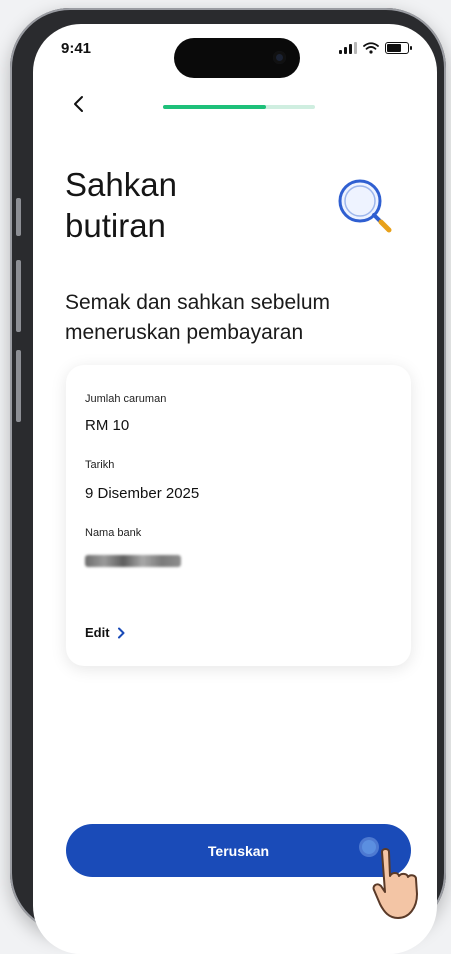  Describe the element at coordinates (126, 399) in the screenshot. I see `contribution-label: Jumlah caruman` at that location.